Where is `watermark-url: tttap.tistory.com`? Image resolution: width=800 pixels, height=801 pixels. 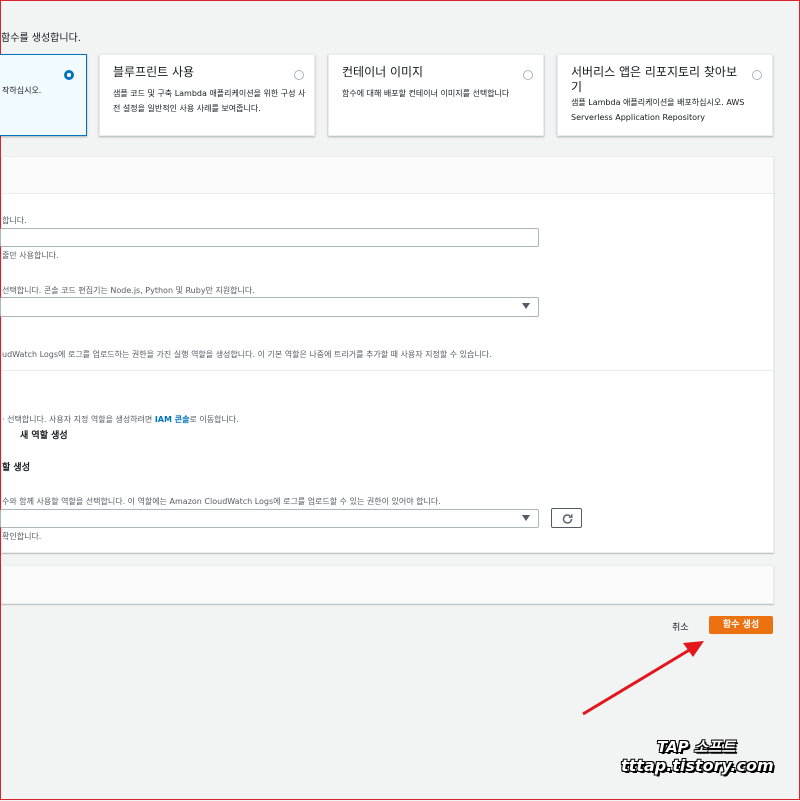 watermark-url: tttap.tistory.com is located at coordinates (697, 765).